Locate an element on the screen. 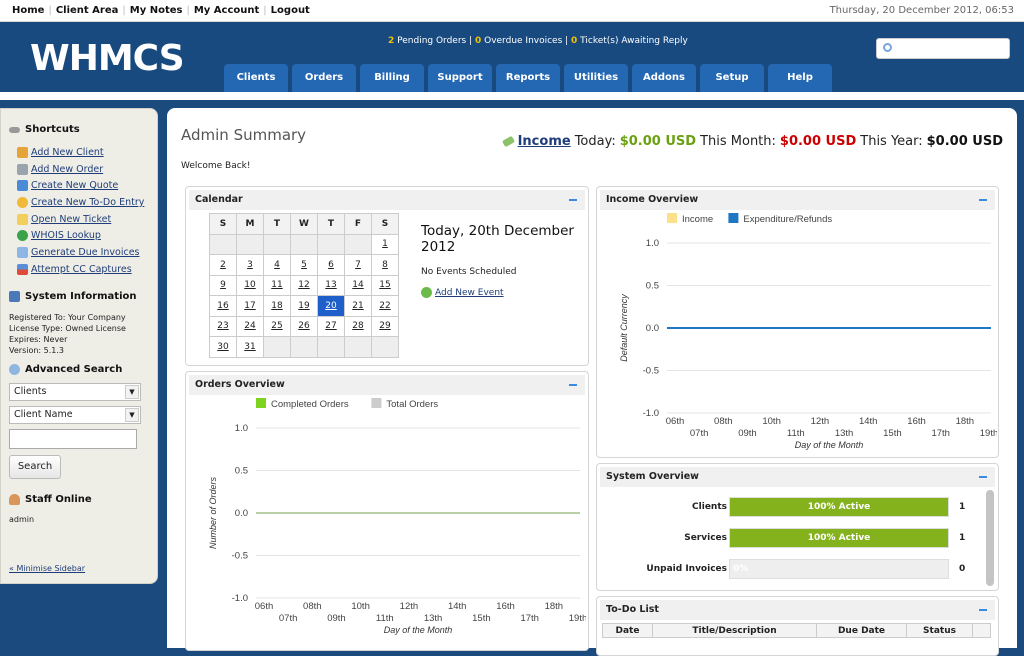 This screenshot has height=656, width=1024. calendar-day: 19 is located at coordinates (304, 306).